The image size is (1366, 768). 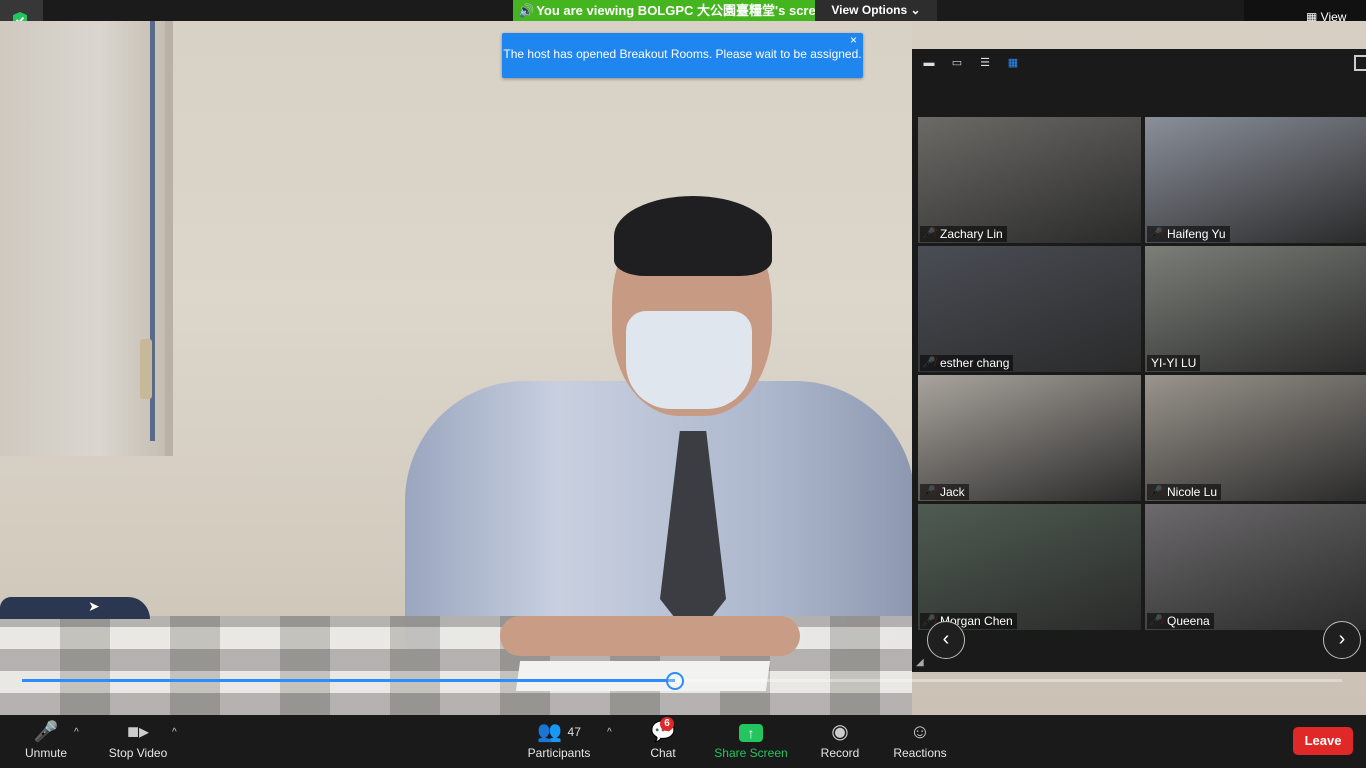 What do you see at coordinates (138, 732) in the screenshot?
I see `video-camera-icon: ■▸` at bounding box center [138, 732].